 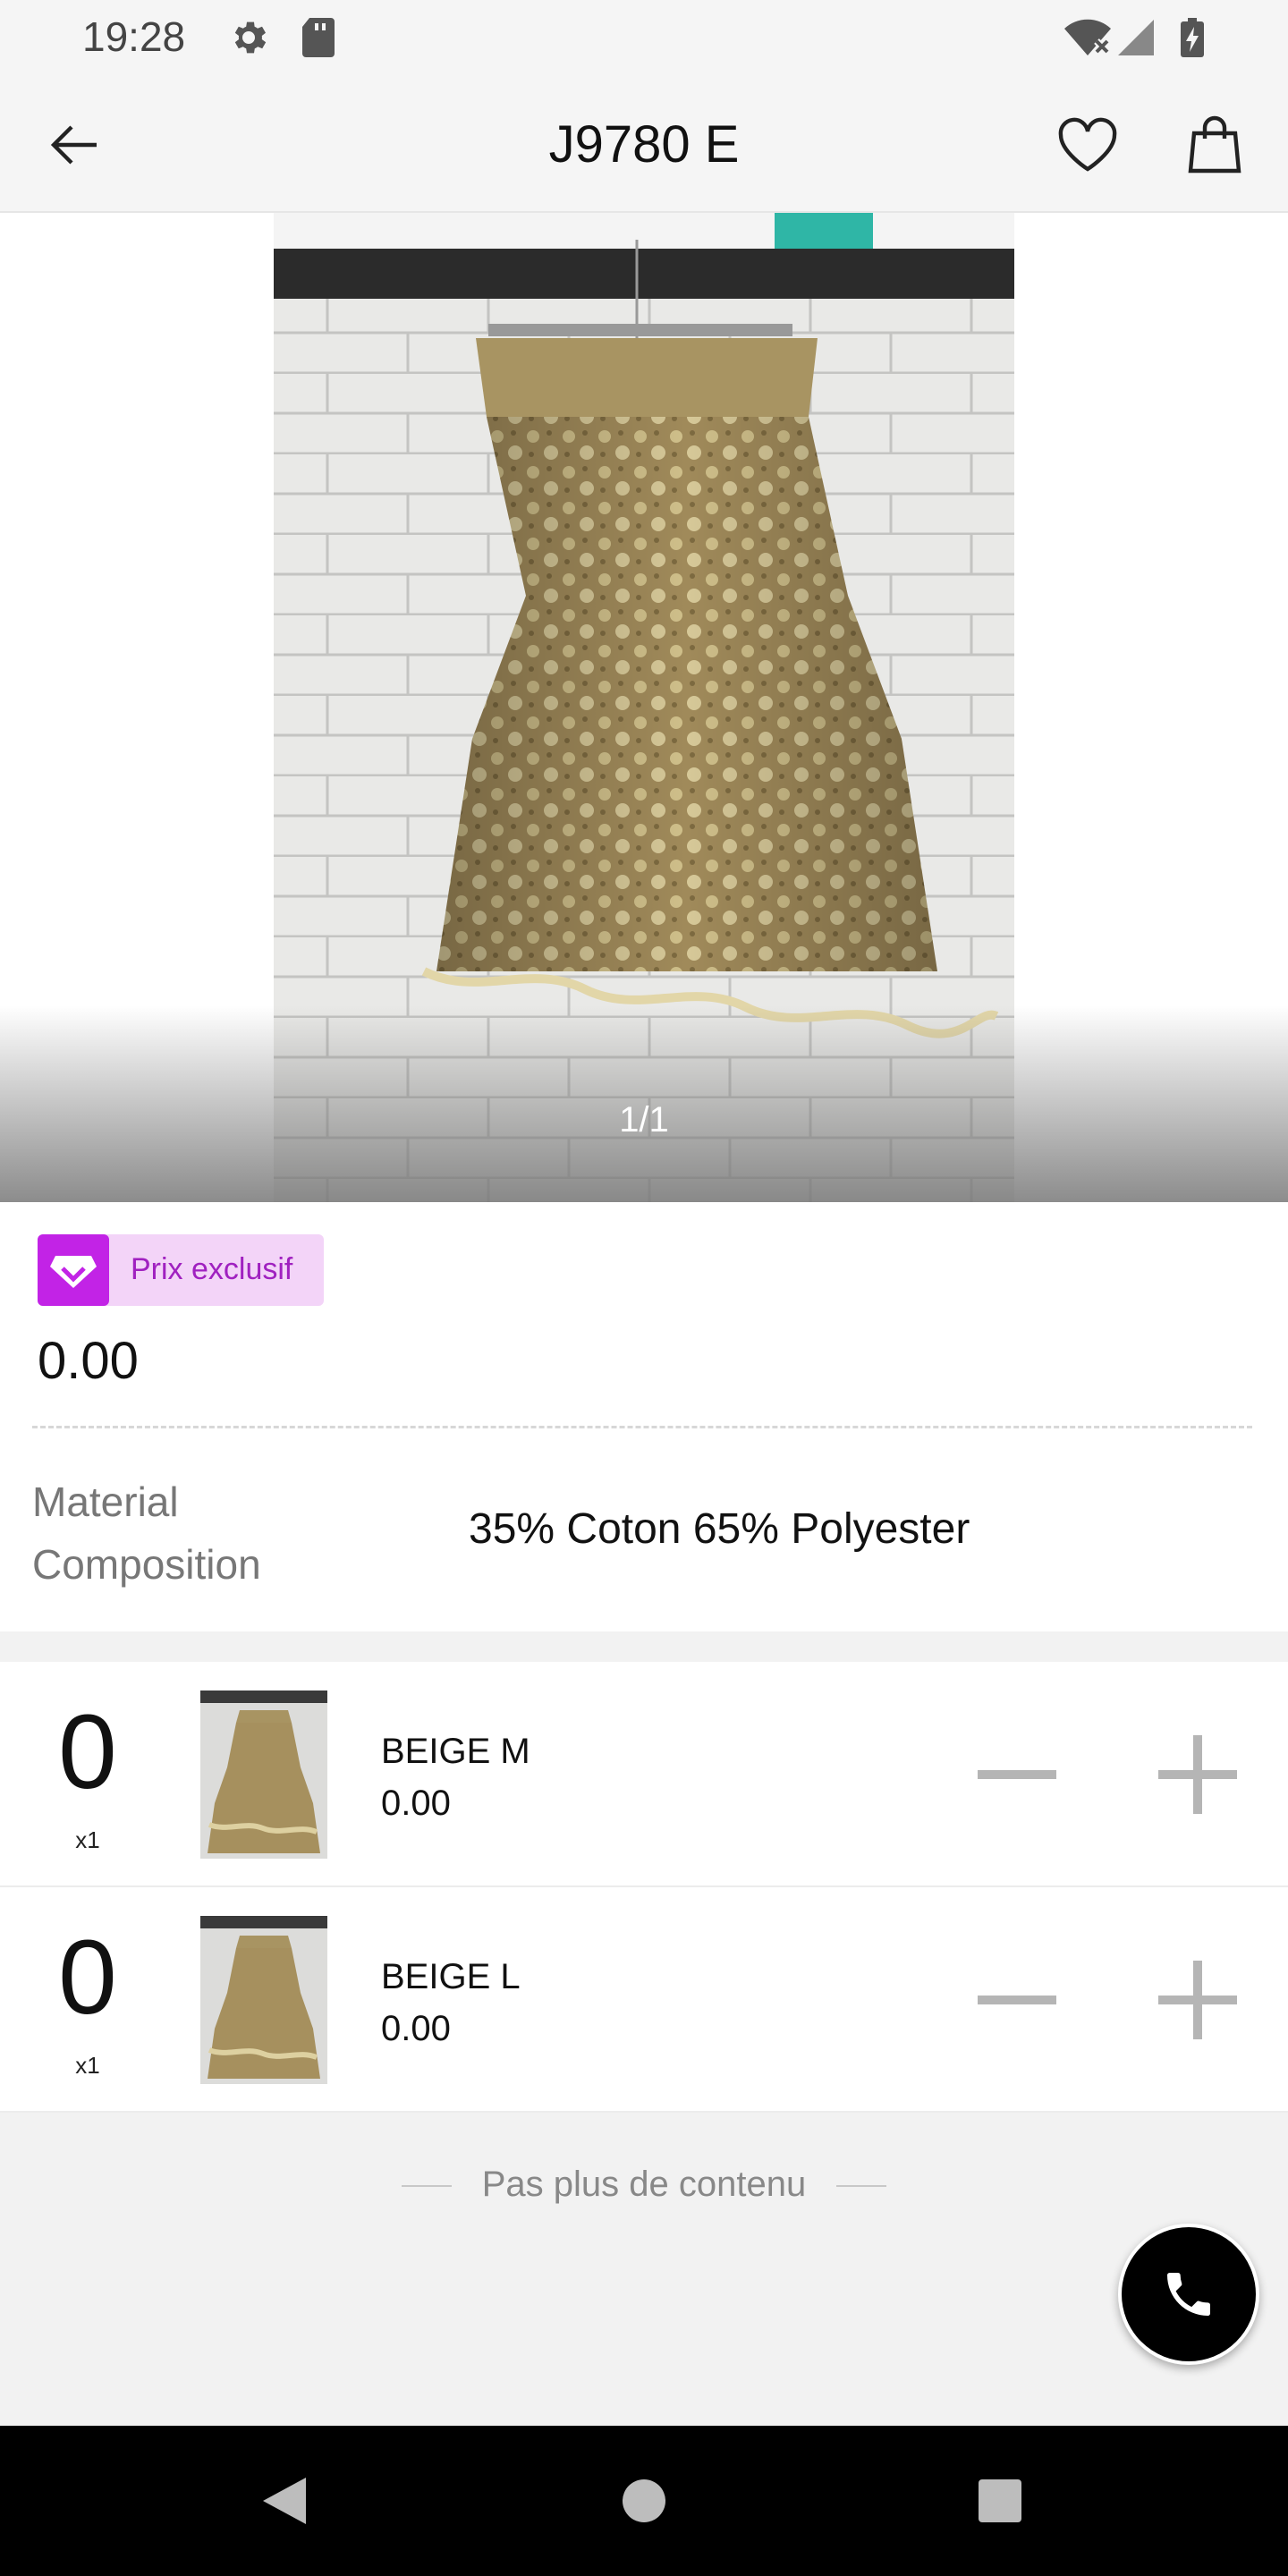 What do you see at coordinates (1136, 40) in the screenshot?
I see `signal-icon` at bounding box center [1136, 40].